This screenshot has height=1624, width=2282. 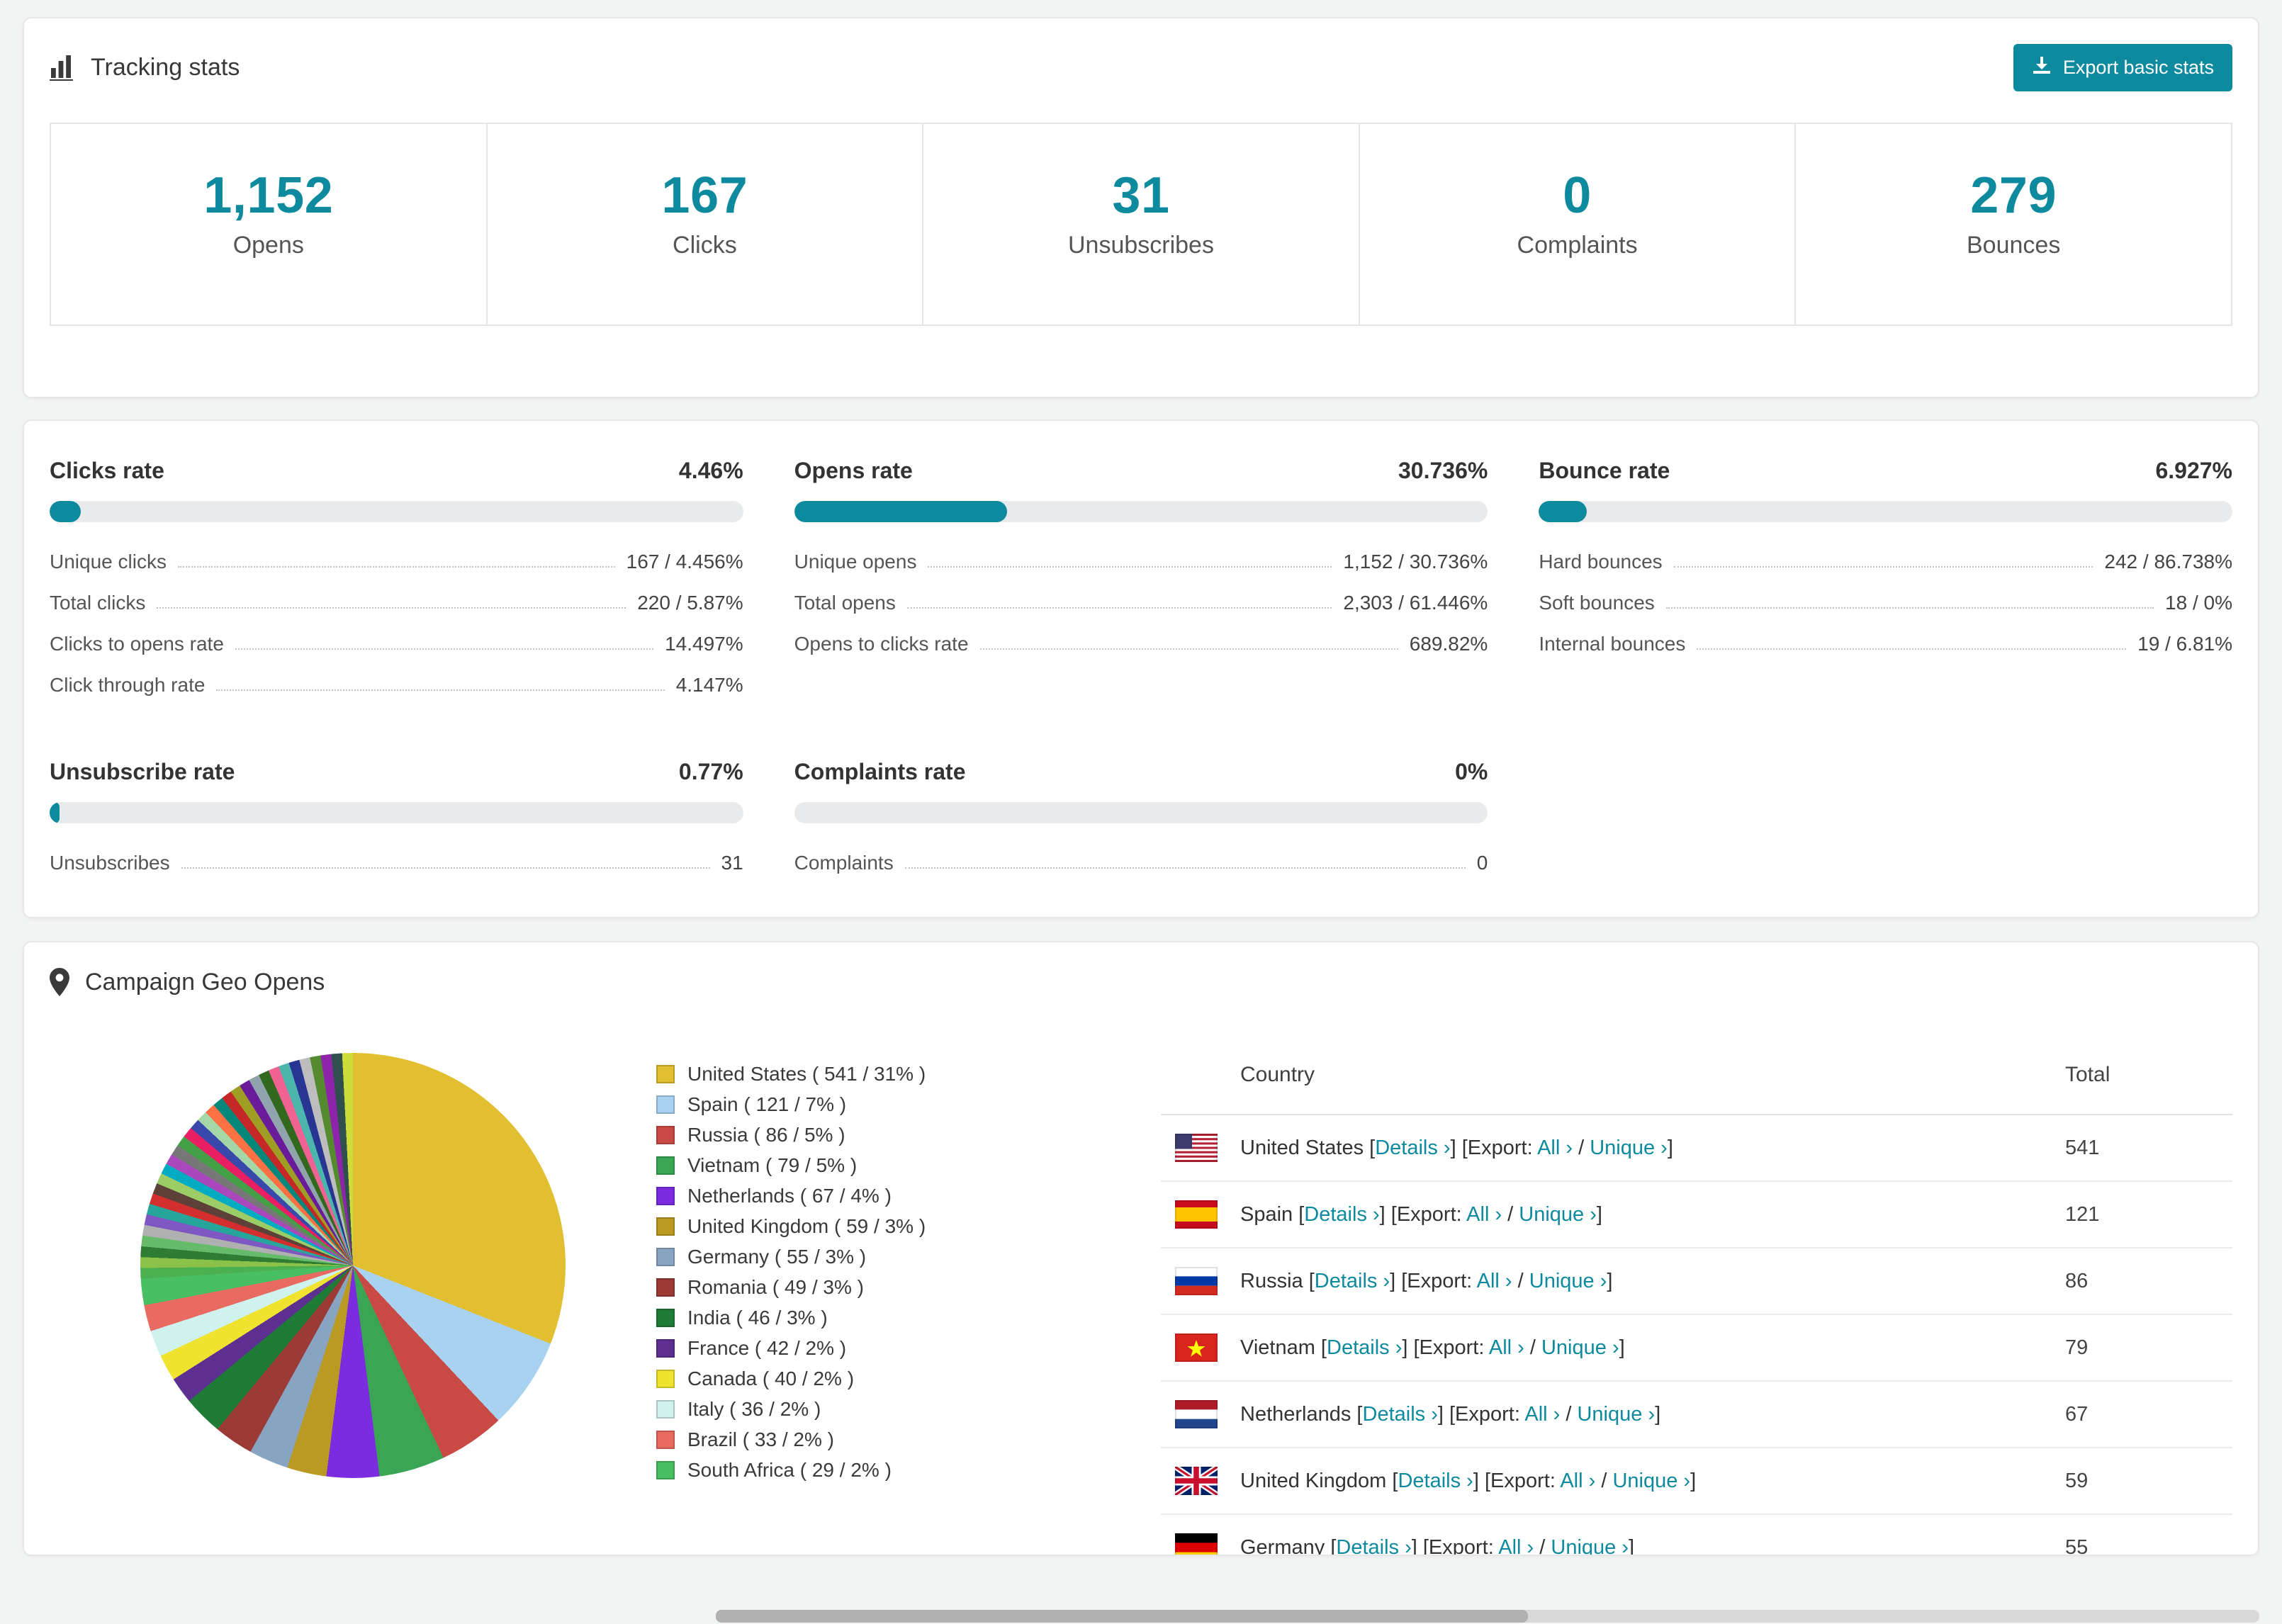 I want to click on total-column-header: Total, so click(x=2087, y=1075).